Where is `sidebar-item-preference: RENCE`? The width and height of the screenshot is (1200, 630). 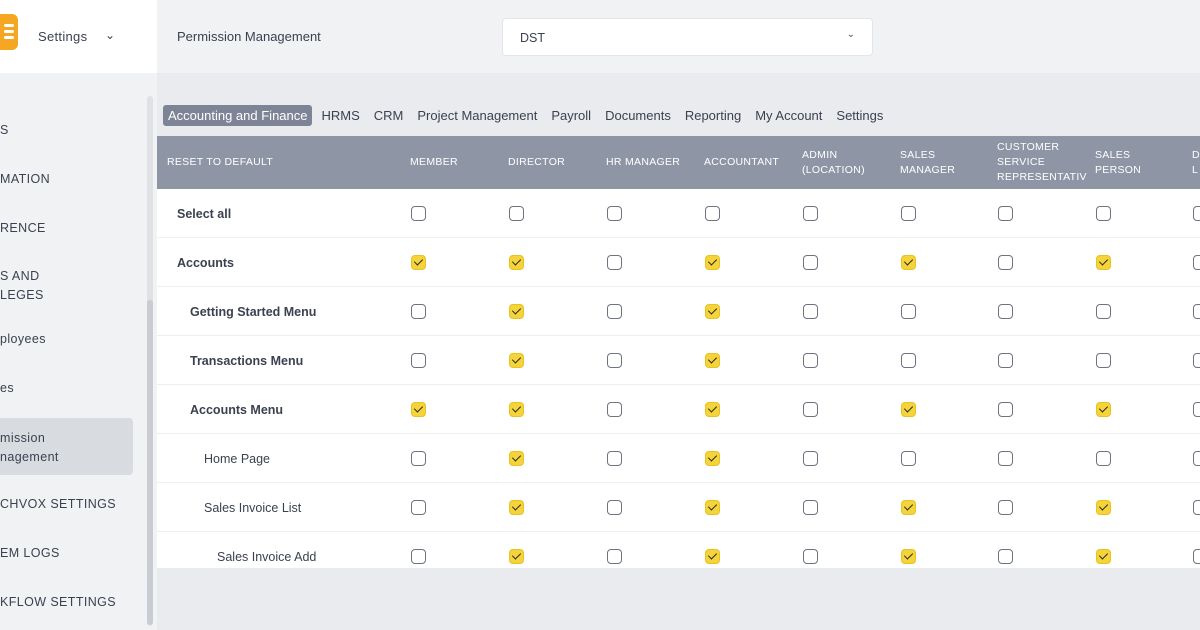
sidebar-item-preference: RENCE is located at coordinates (70, 228).